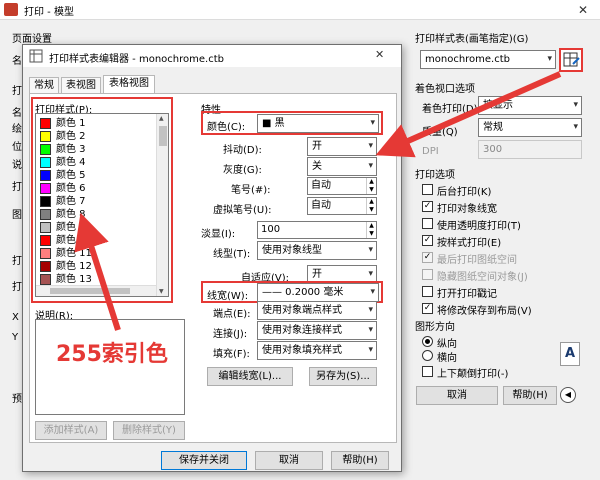 This screenshot has width=600, height=480. What do you see at coordinates (226, 127) in the screenshot?
I see `color-label: 颜色(C):` at bounding box center [226, 127].